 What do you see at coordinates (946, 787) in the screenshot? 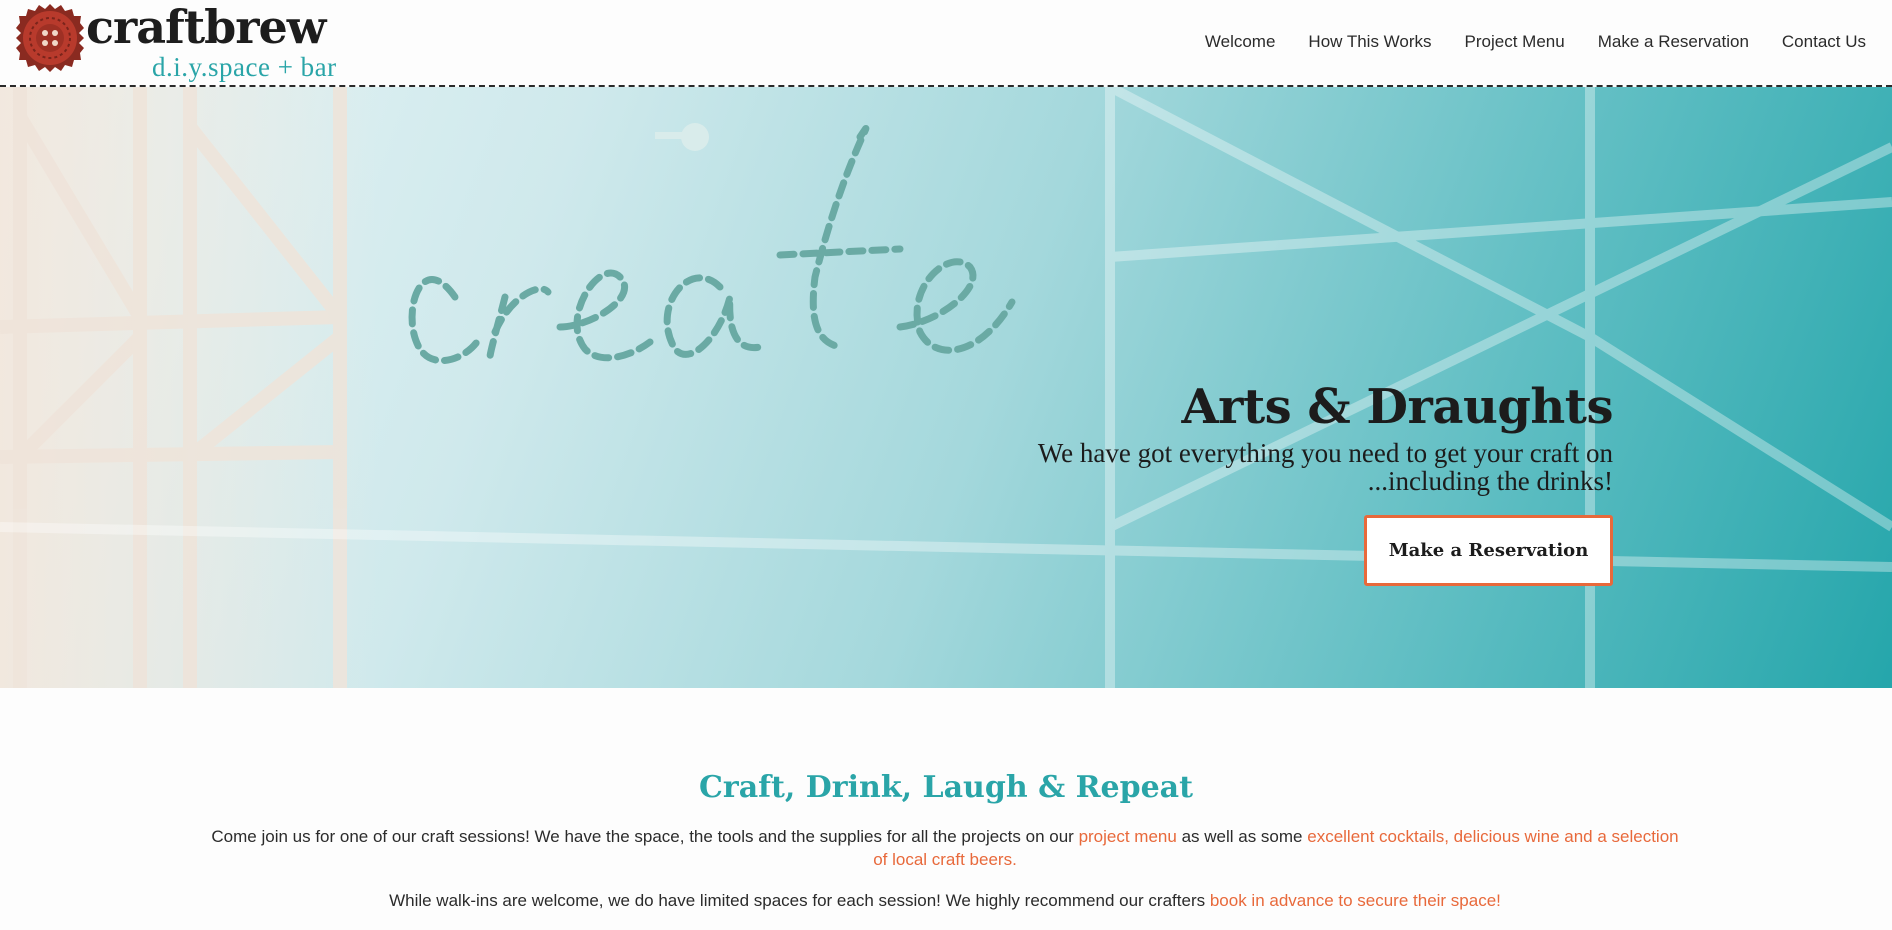
I see `intro-heading: Craft, Drink, Laugh & Repeat` at bounding box center [946, 787].